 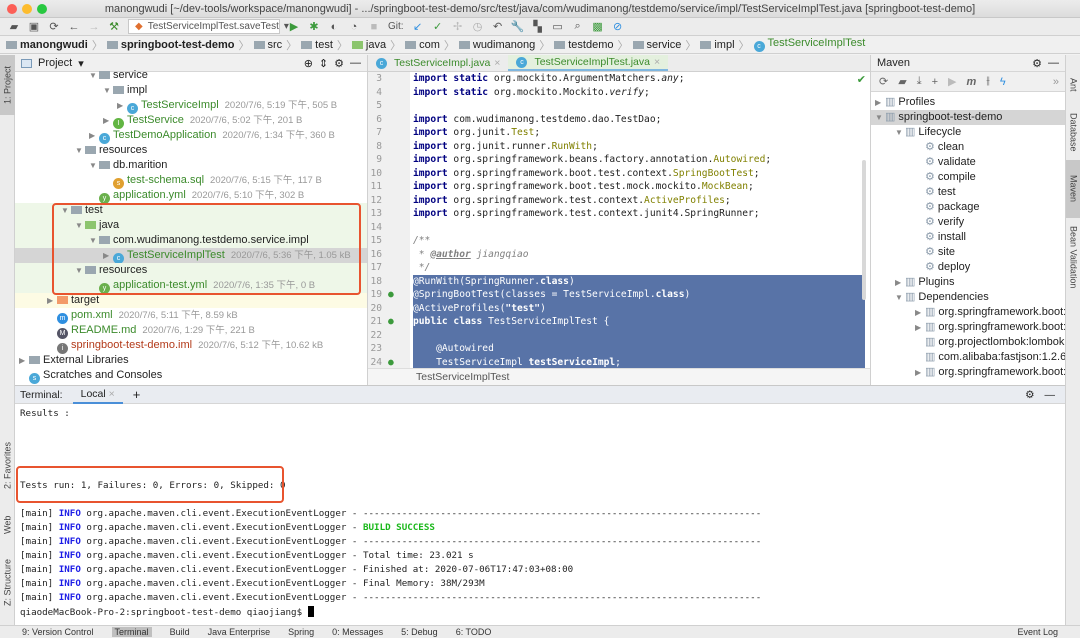 What do you see at coordinates (14, 27) in the screenshot?
I see `open-icon: ▰` at bounding box center [14, 27].